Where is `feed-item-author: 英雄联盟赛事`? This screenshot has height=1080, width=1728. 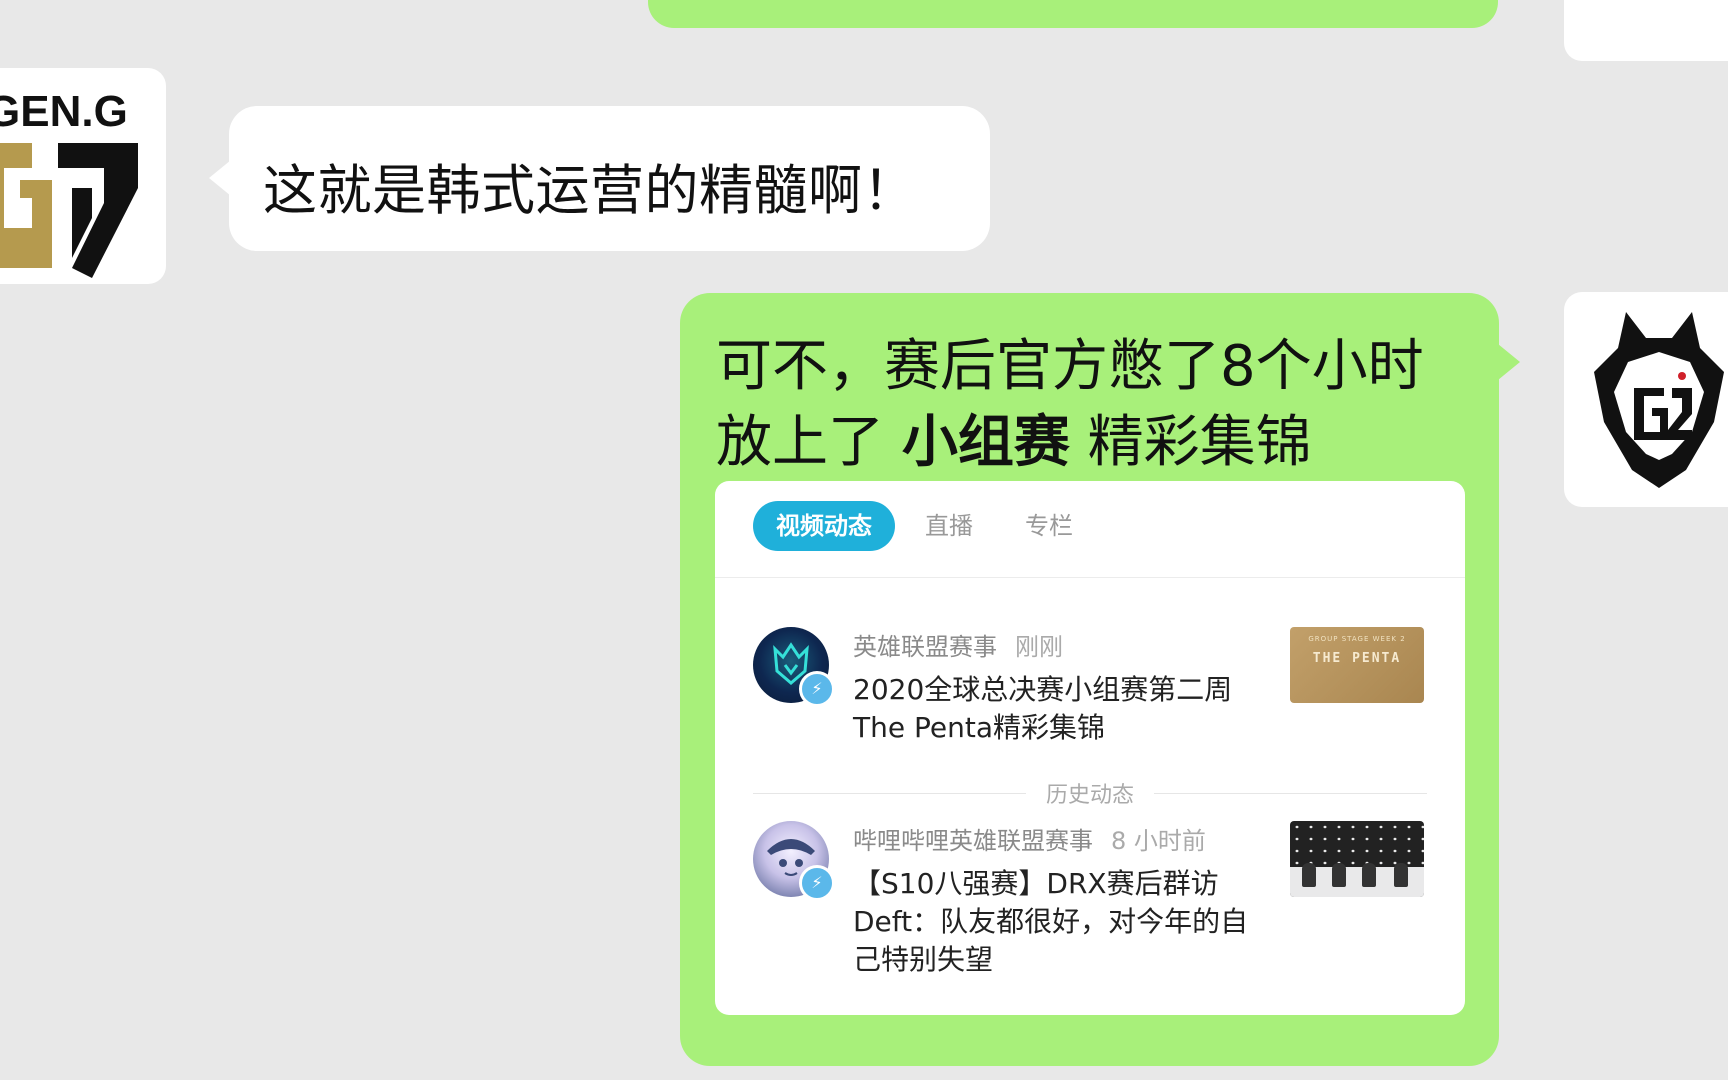 feed-item-author: 英雄联盟赛事 is located at coordinates (925, 647).